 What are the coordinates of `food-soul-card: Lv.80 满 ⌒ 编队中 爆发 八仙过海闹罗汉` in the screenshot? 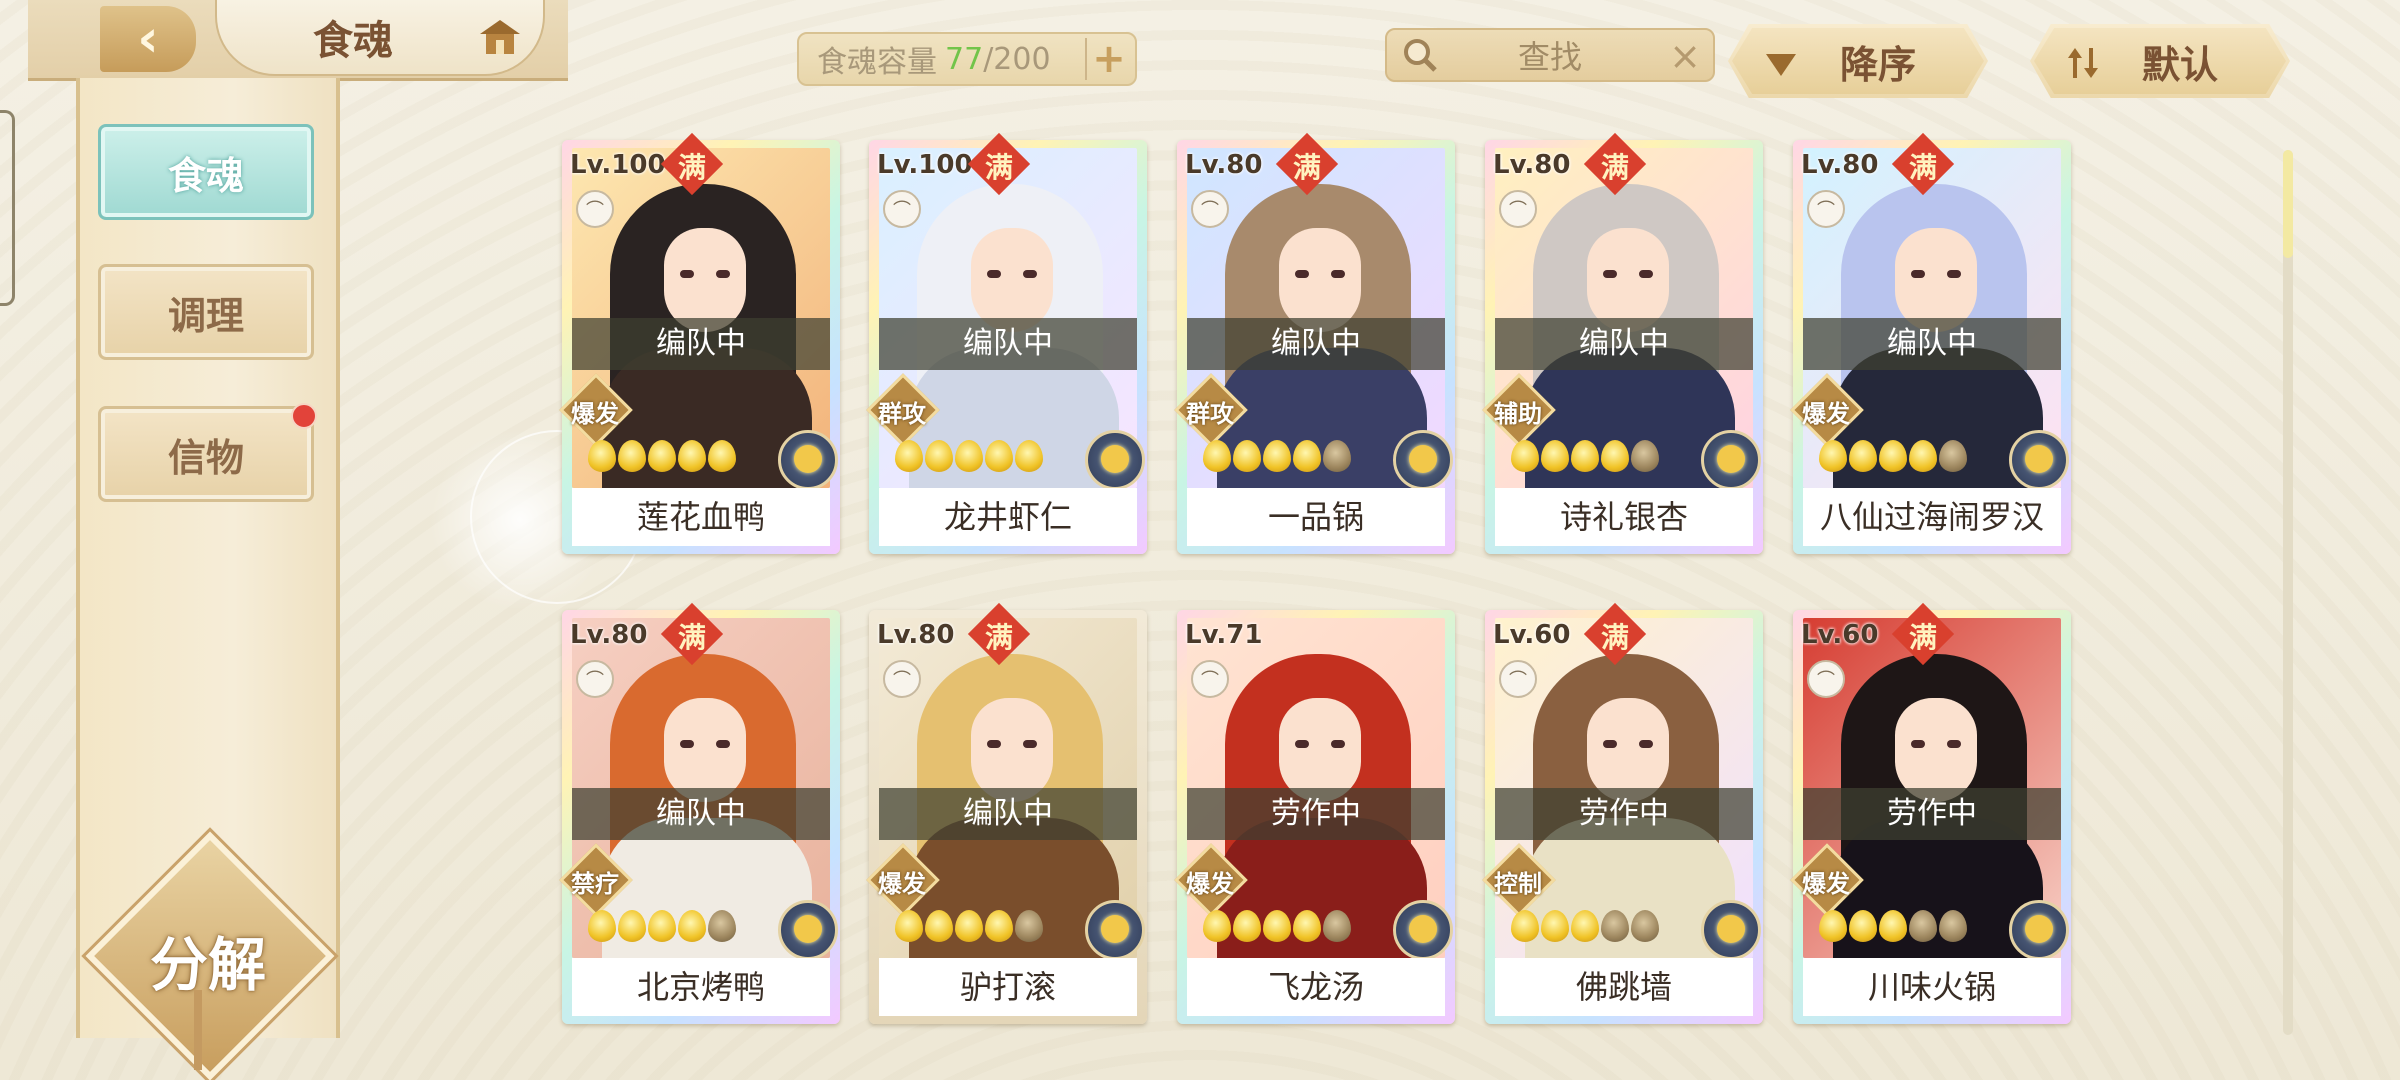 It's located at (1930, 343).